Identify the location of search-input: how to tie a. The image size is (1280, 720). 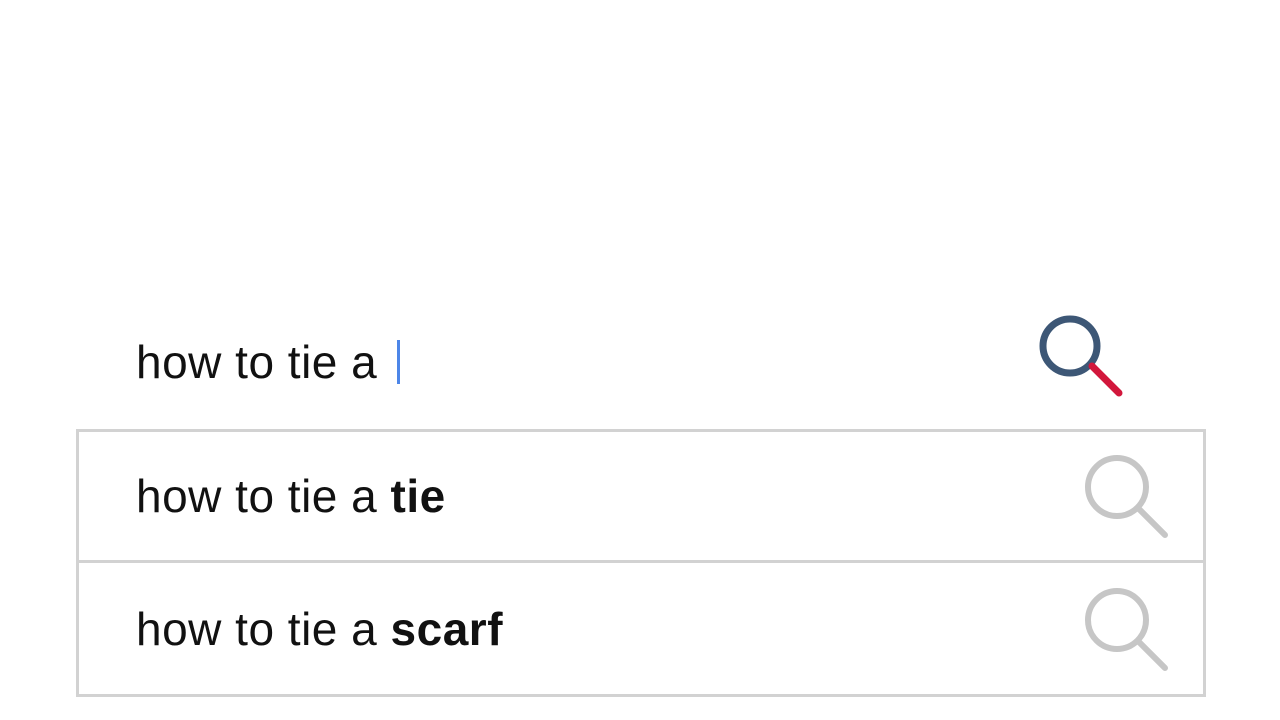
(268, 362).